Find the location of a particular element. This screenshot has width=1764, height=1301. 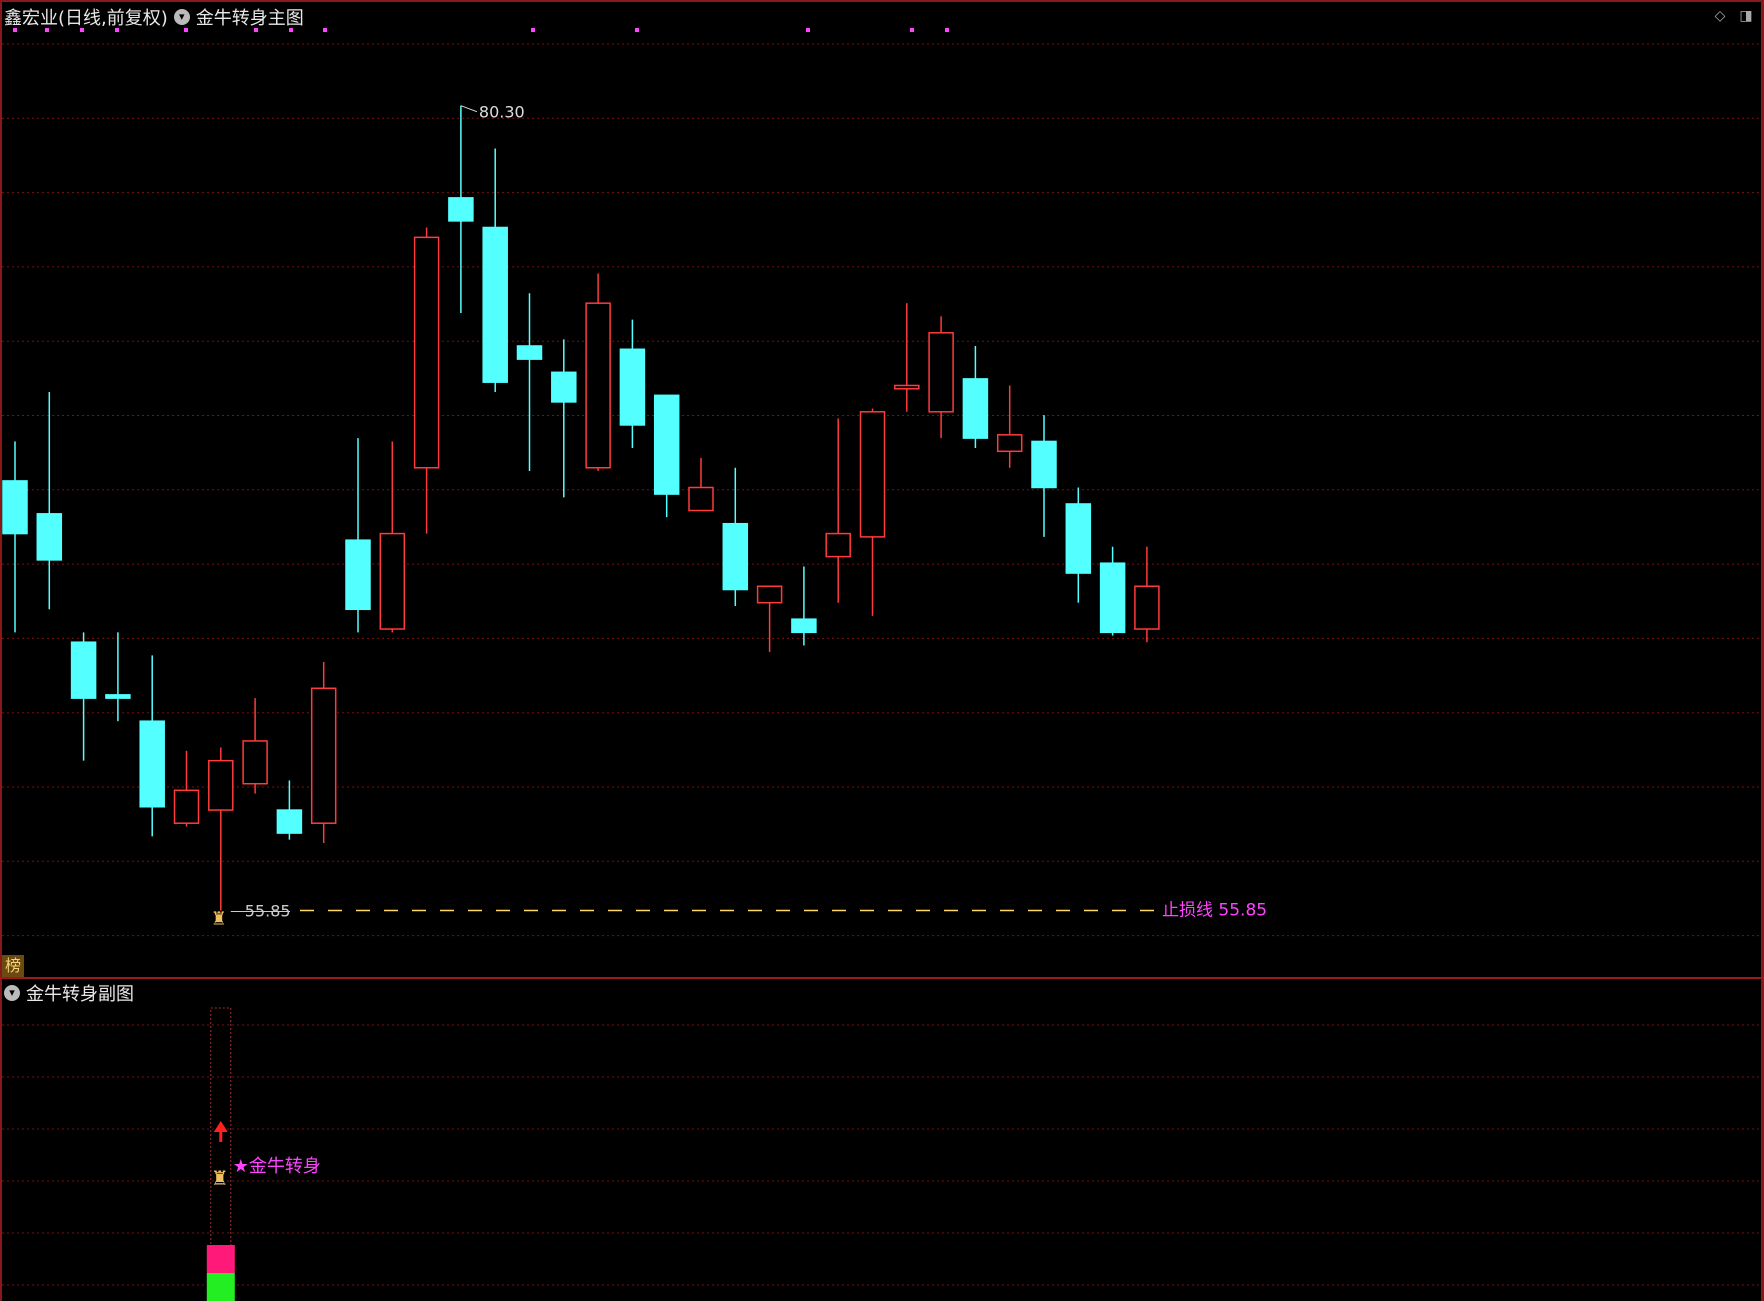

main-title-bar: 鑫宏业(日线,前复权) ▾ 金牛转身主图 is located at coordinates (154, 17).